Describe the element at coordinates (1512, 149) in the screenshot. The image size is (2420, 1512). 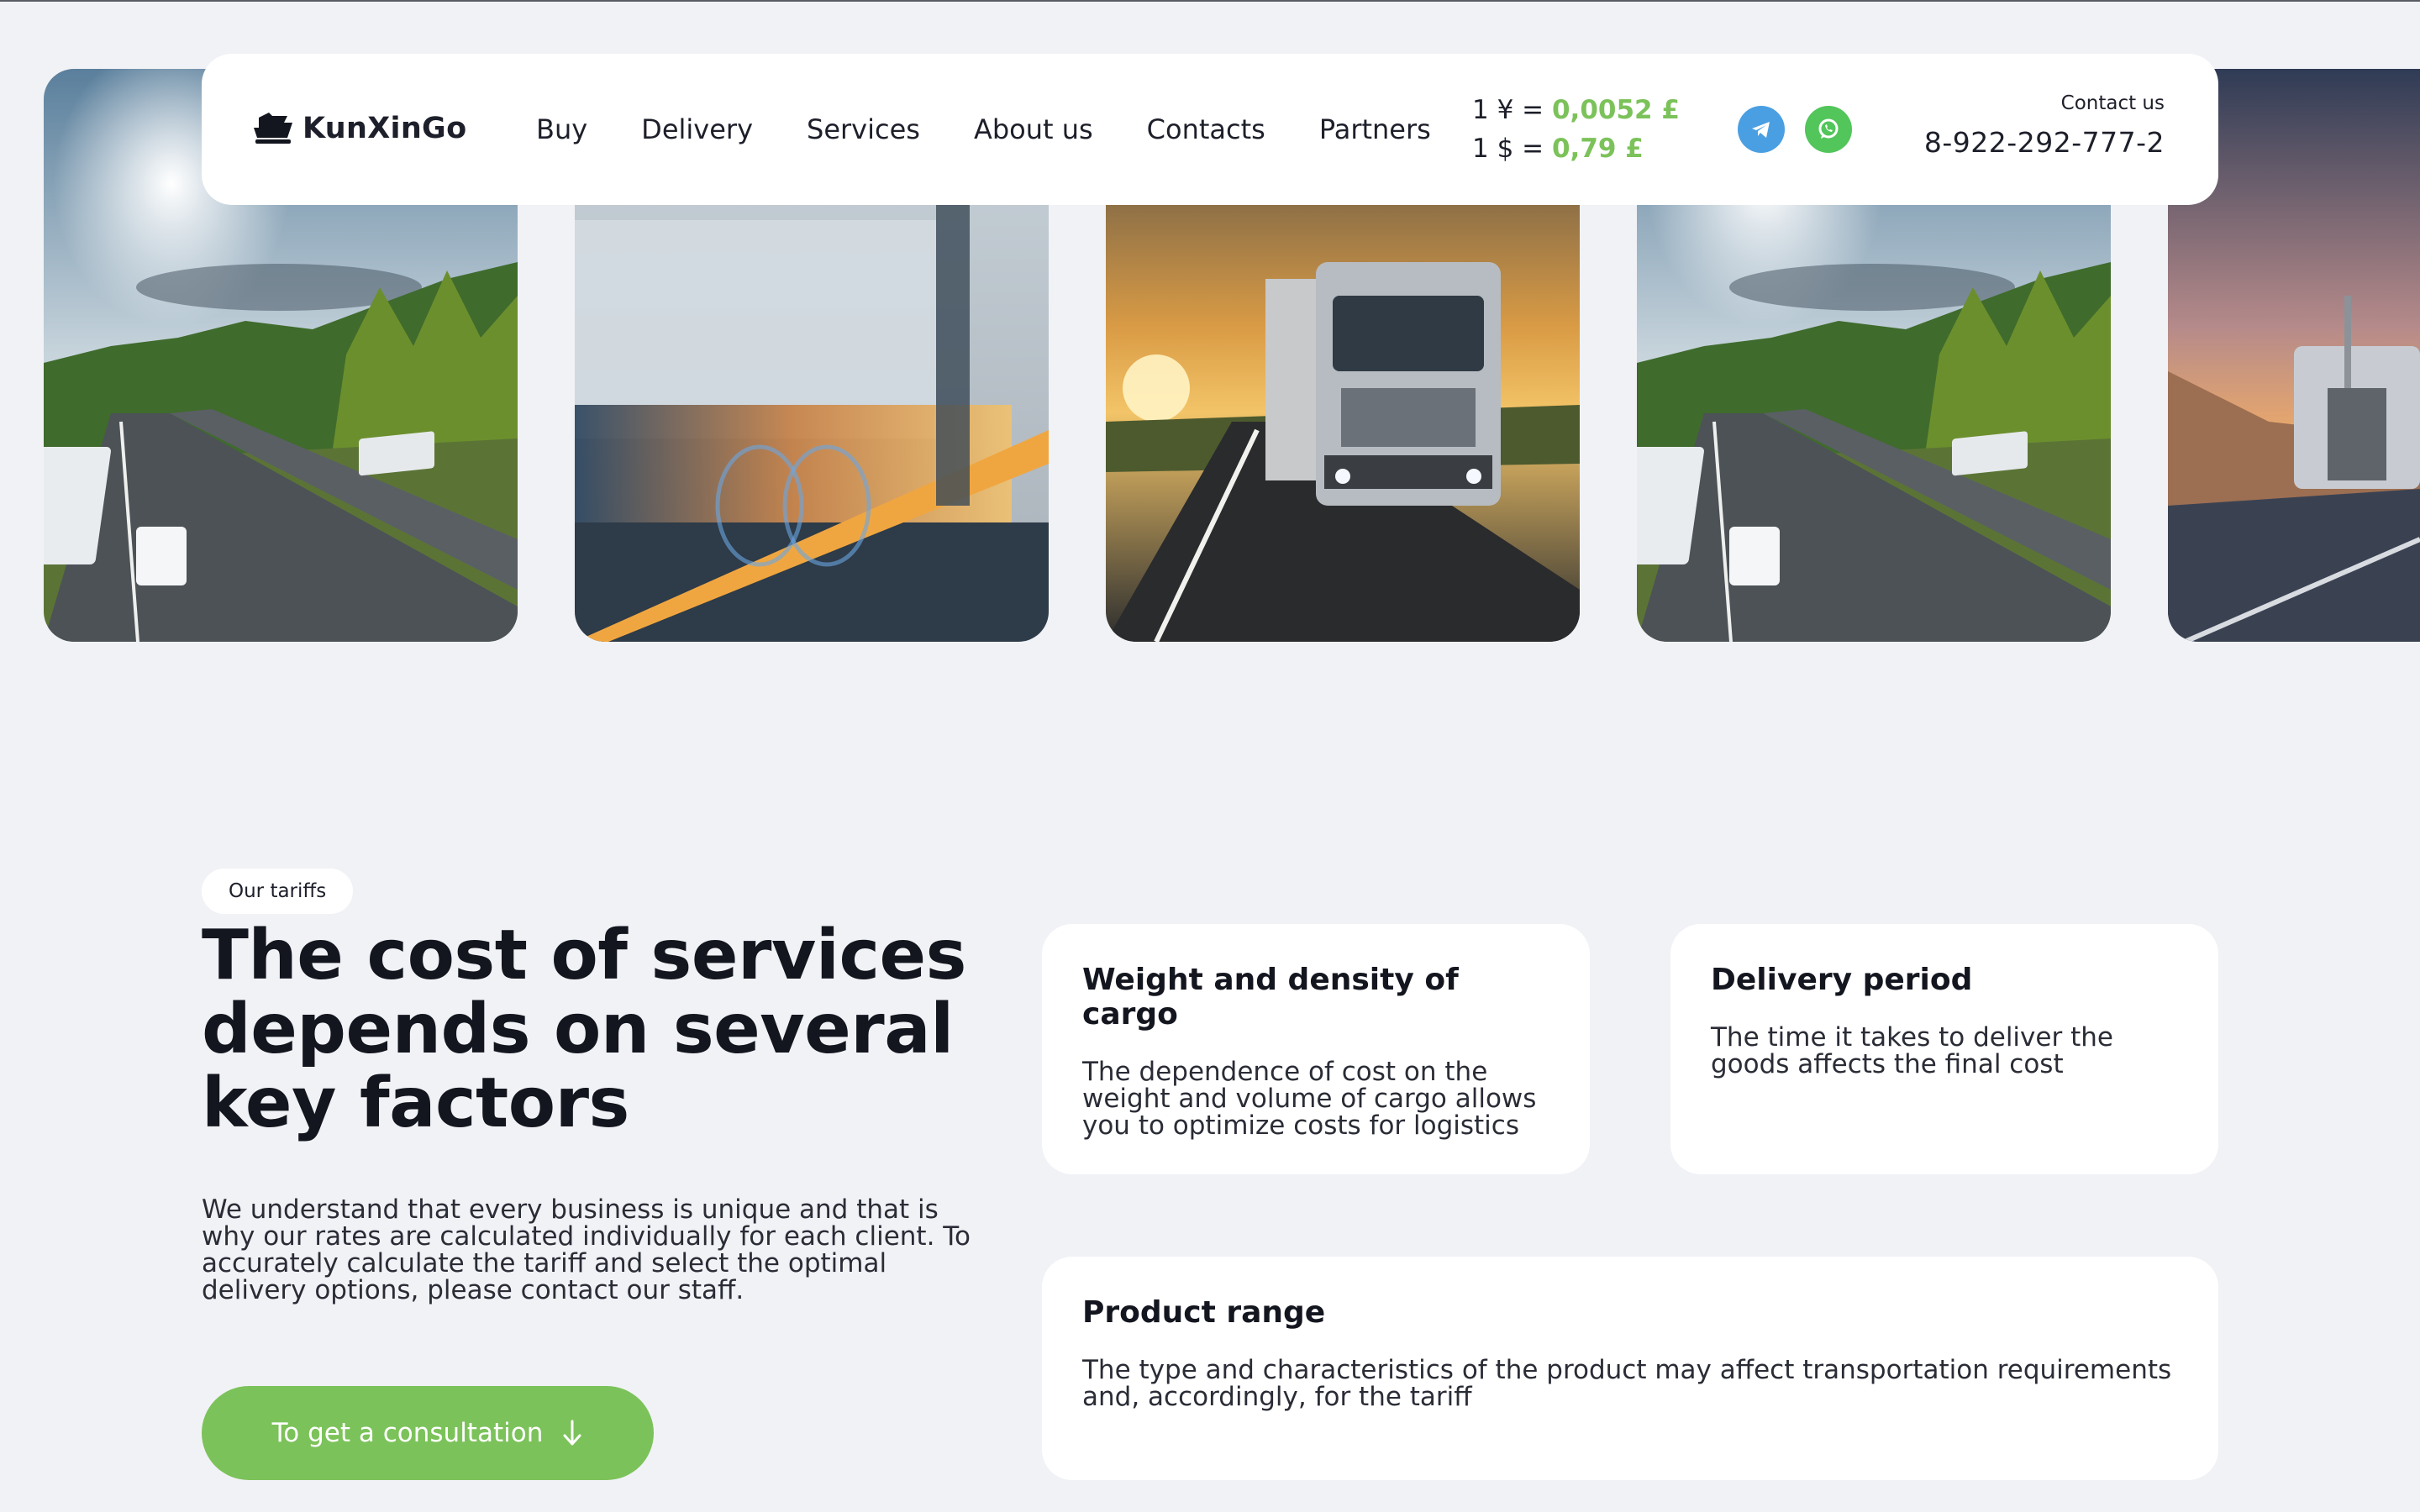
I see `rate-dollar-prefix: 1 $ =` at that location.